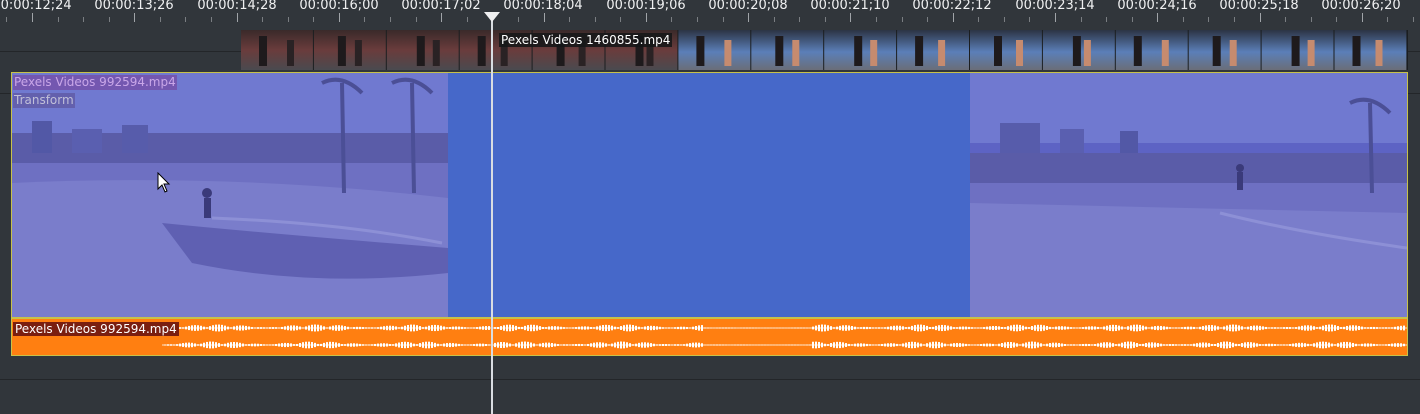 This screenshot has width=1420, height=414. What do you see at coordinates (586, 40) in the screenshot?
I see `clip-name-label: Pexels Videos 1460855.mp4` at bounding box center [586, 40].